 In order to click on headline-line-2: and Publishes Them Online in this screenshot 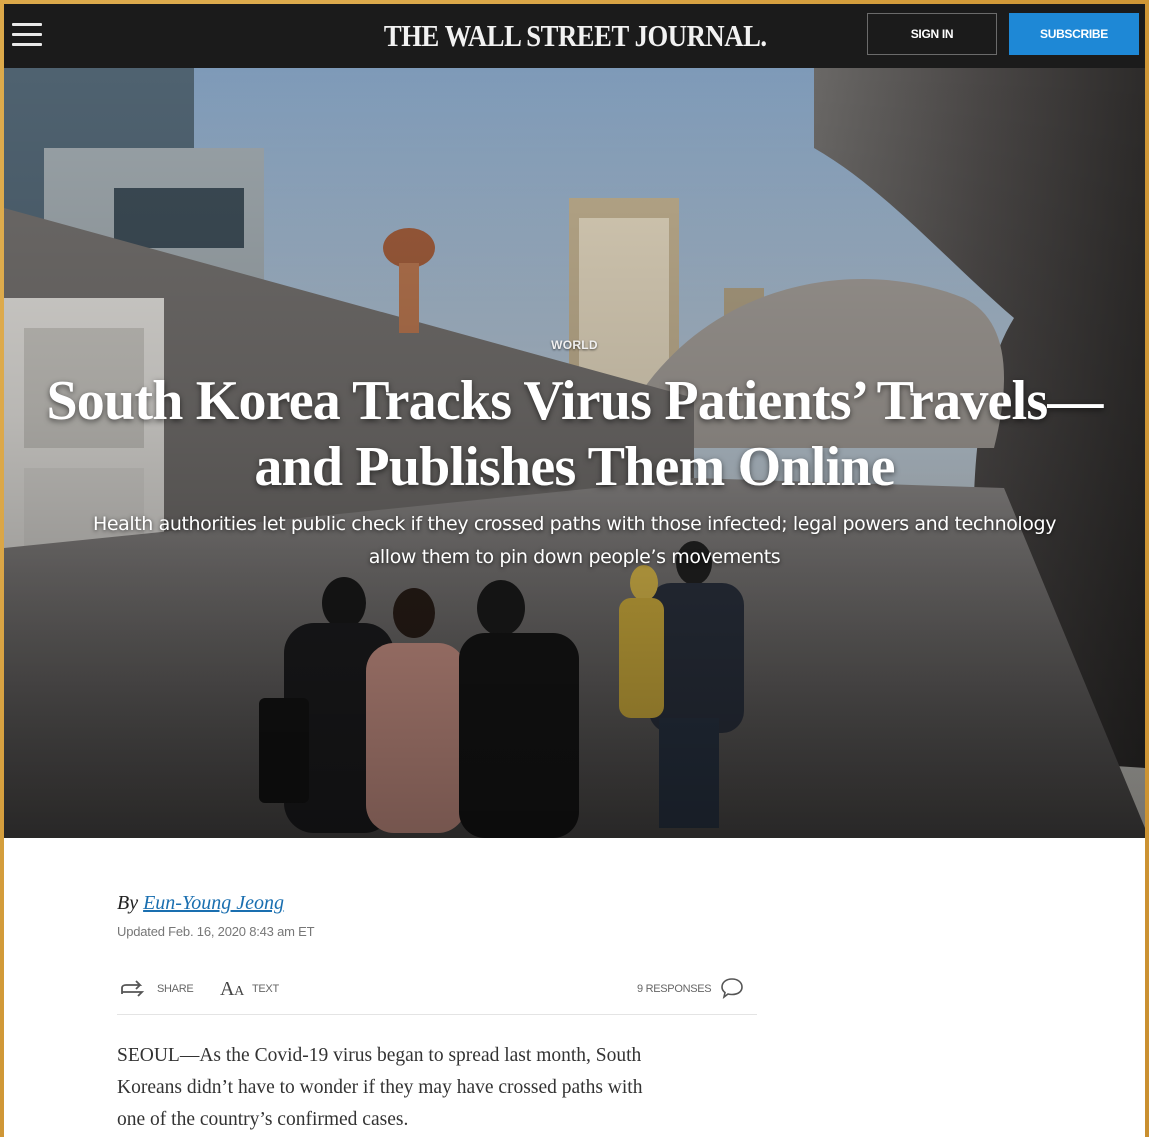, I will do `click(574, 467)`.